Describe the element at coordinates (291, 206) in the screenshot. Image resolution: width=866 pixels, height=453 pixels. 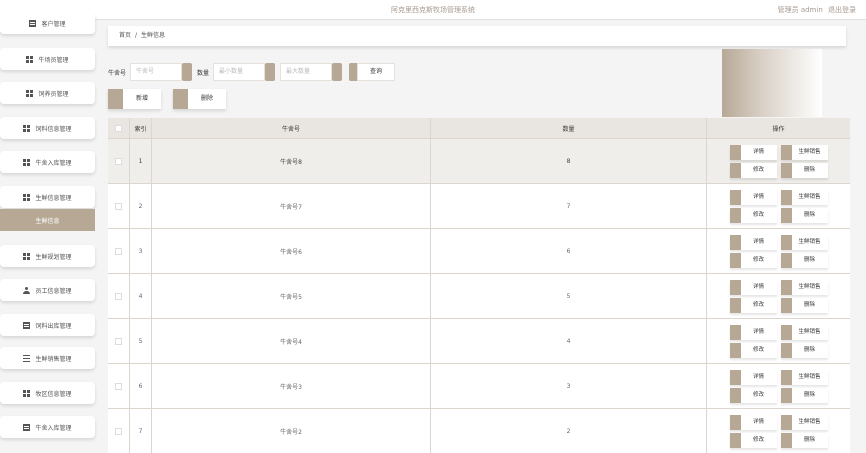
I see `row-name: 牛舍号7` at that location.